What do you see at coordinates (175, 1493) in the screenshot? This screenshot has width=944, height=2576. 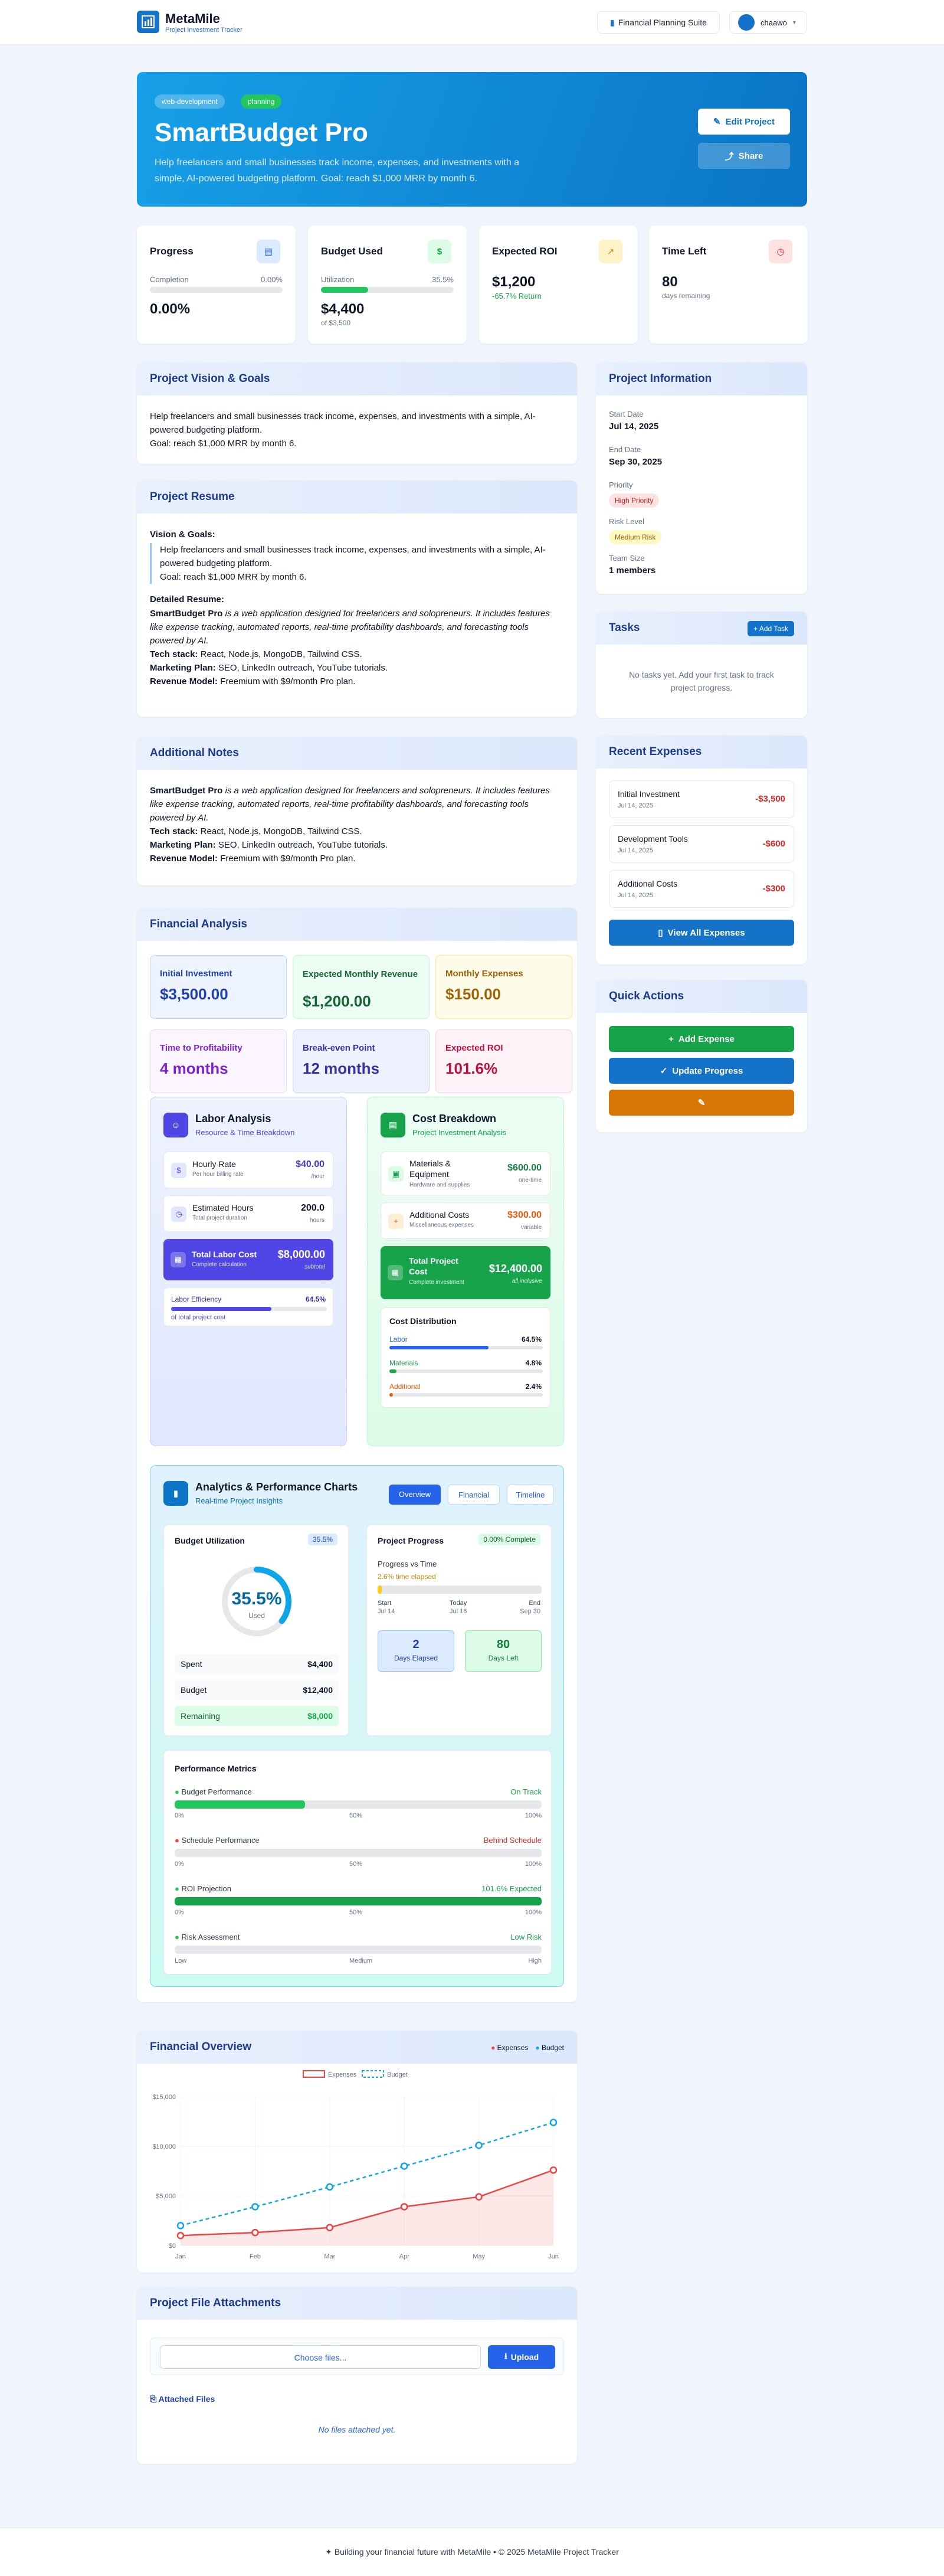 I see `chart-icon: ▮` at bounding box center [175, 1493].